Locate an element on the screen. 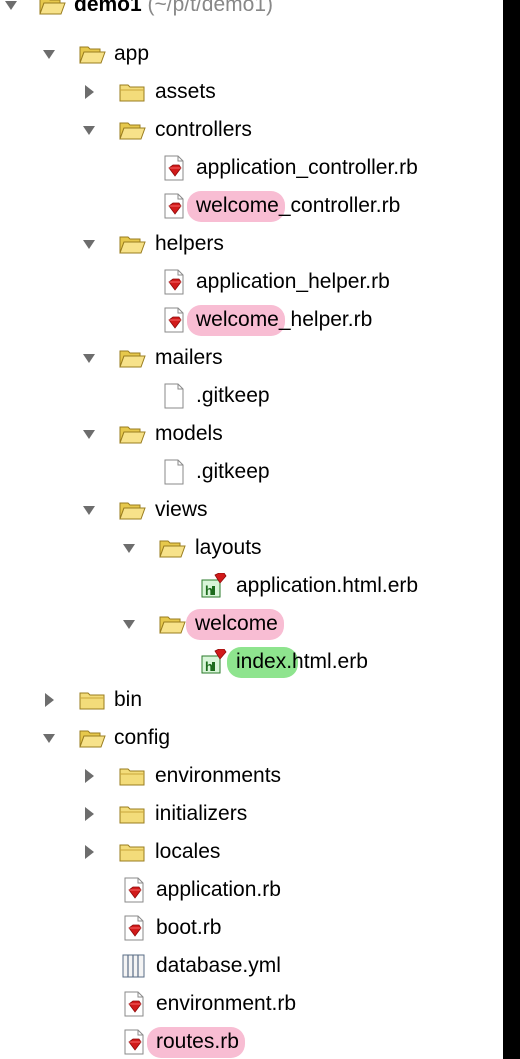  tree-row-application-html-erb: application.html.erb is located at coordinates (251, 586).